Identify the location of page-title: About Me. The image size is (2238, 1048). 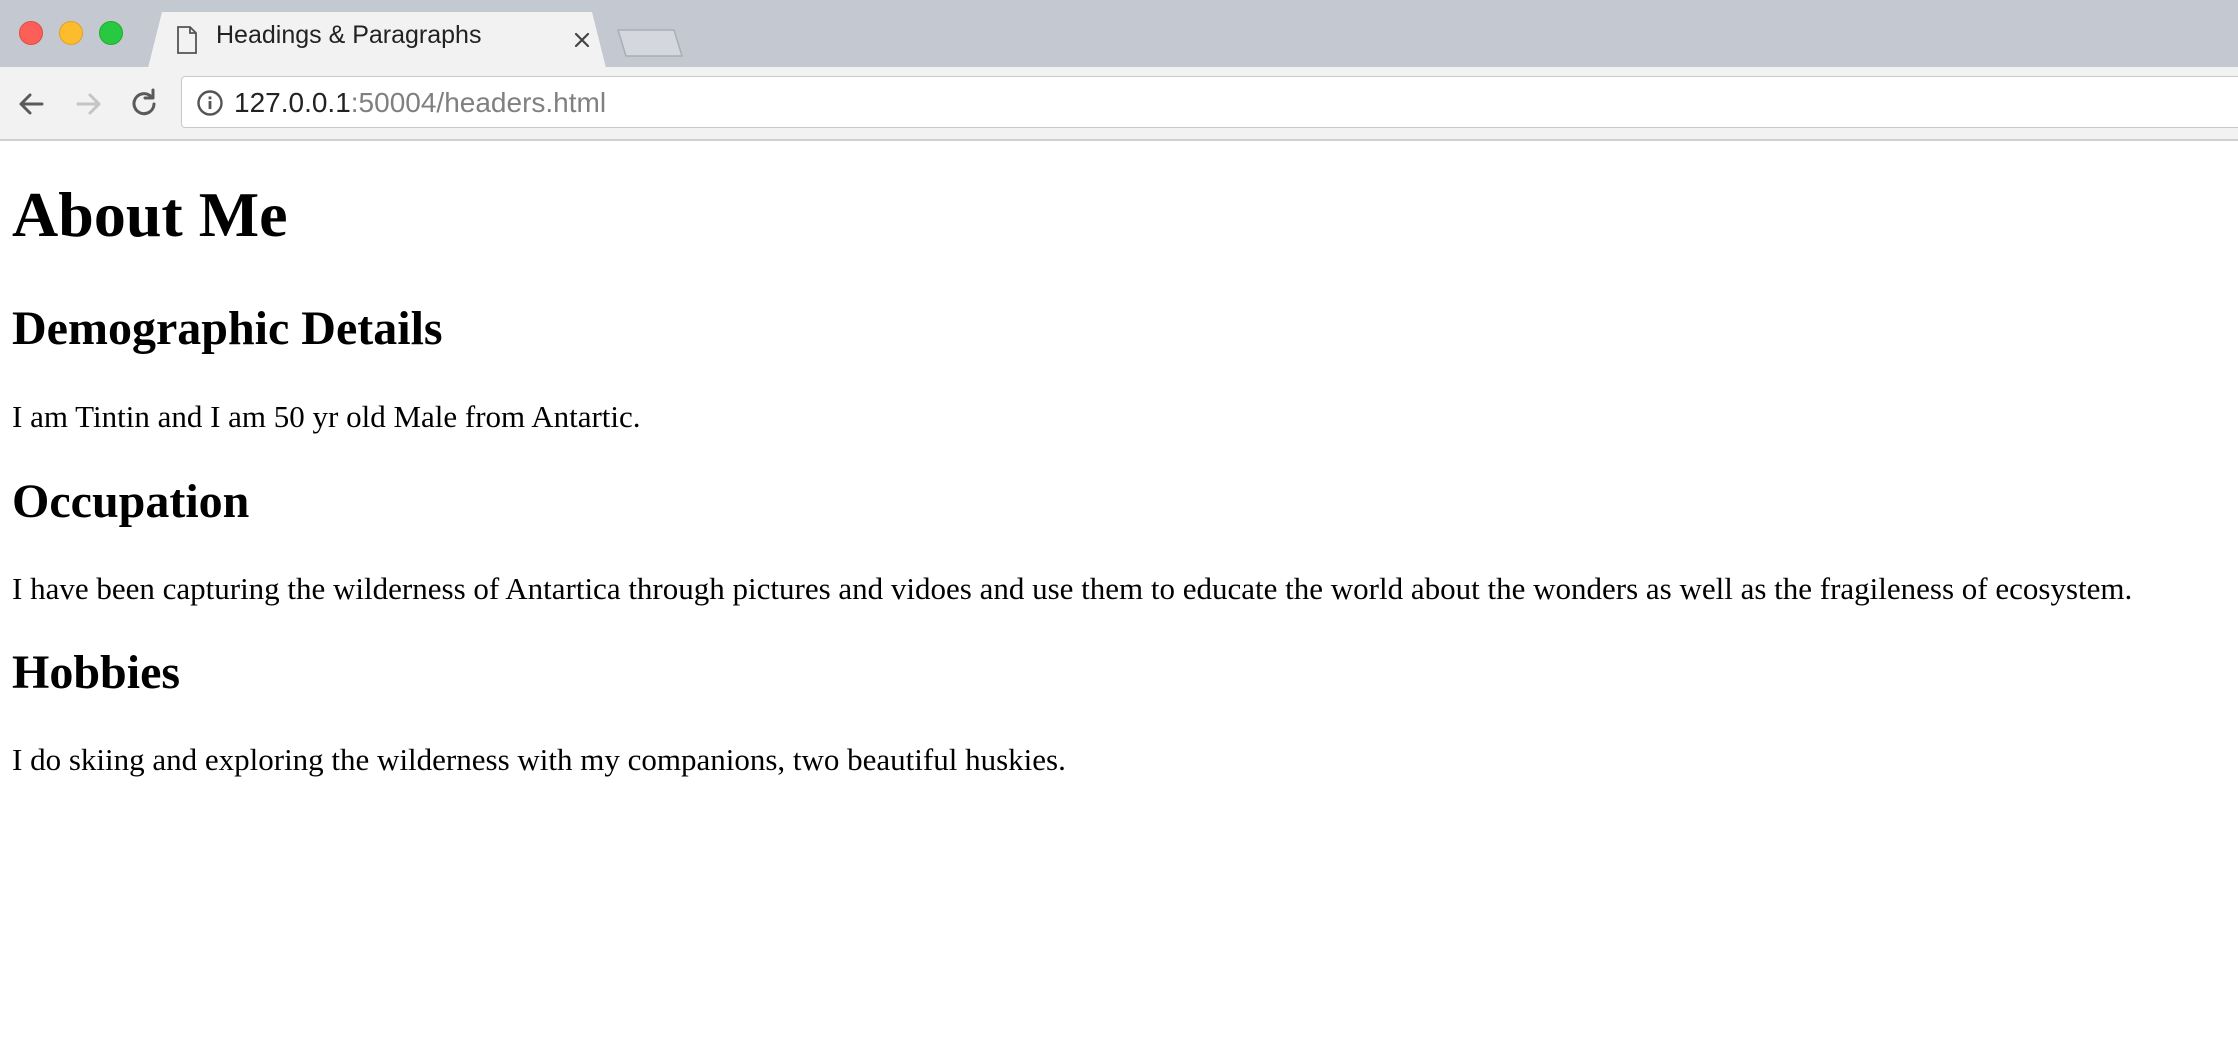
(150, 214).